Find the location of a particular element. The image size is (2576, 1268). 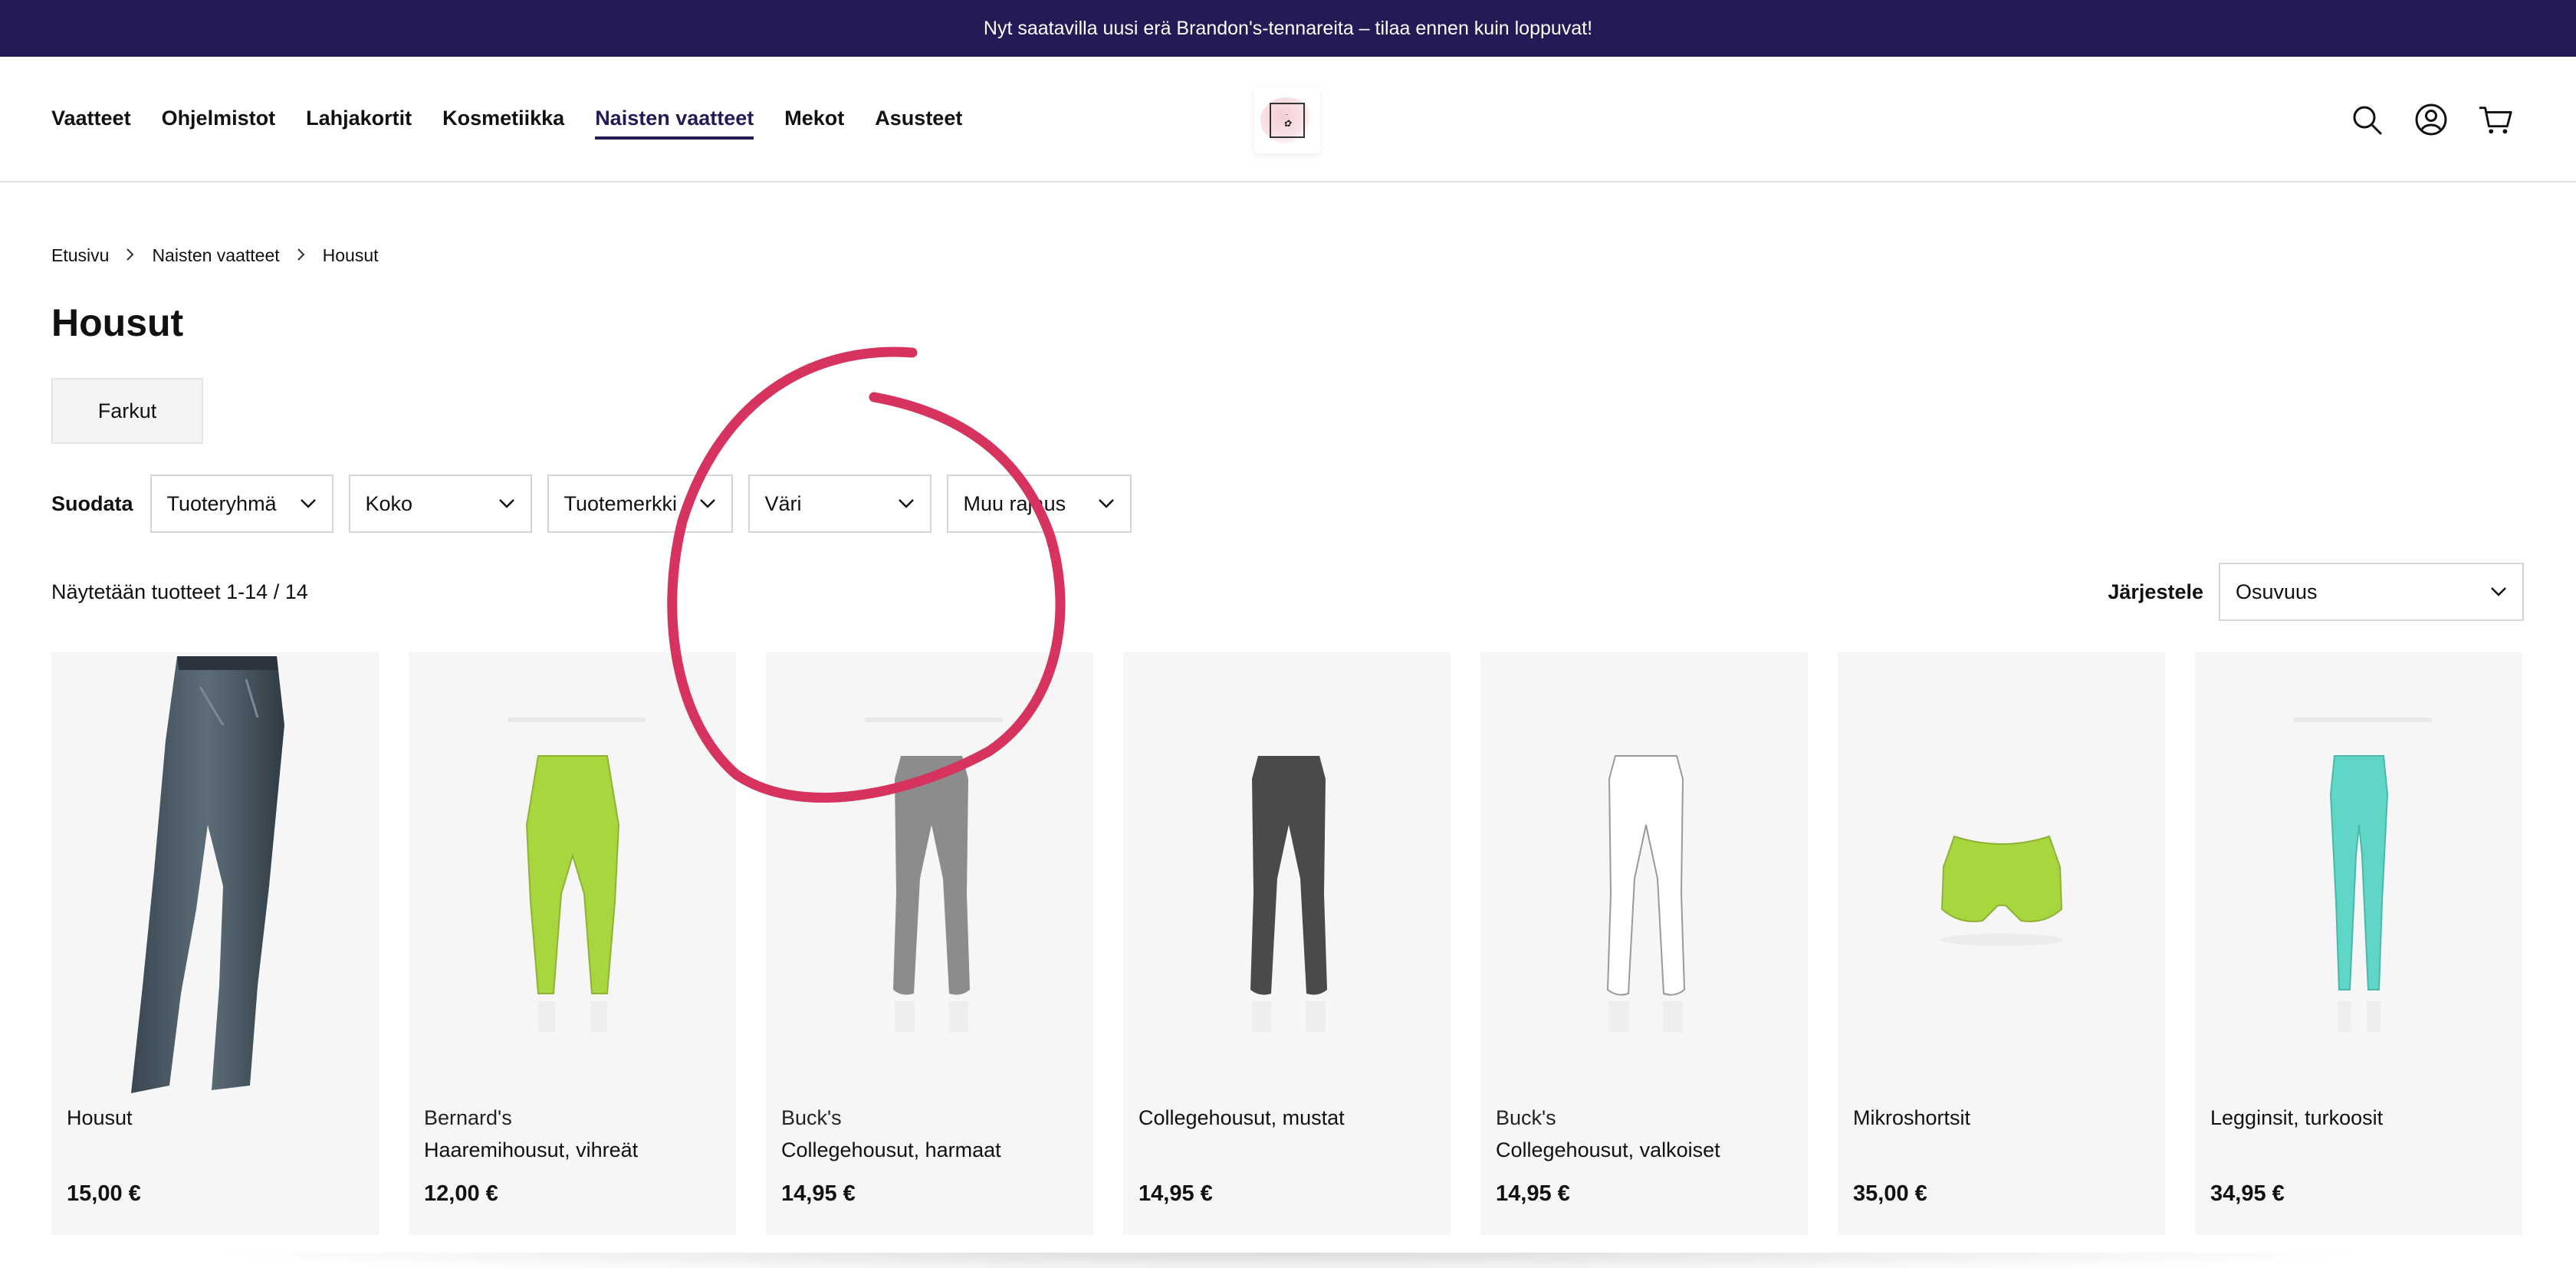

breadcrumb-item-category: Naisten vaatteet is located at coordinates (215, 256).